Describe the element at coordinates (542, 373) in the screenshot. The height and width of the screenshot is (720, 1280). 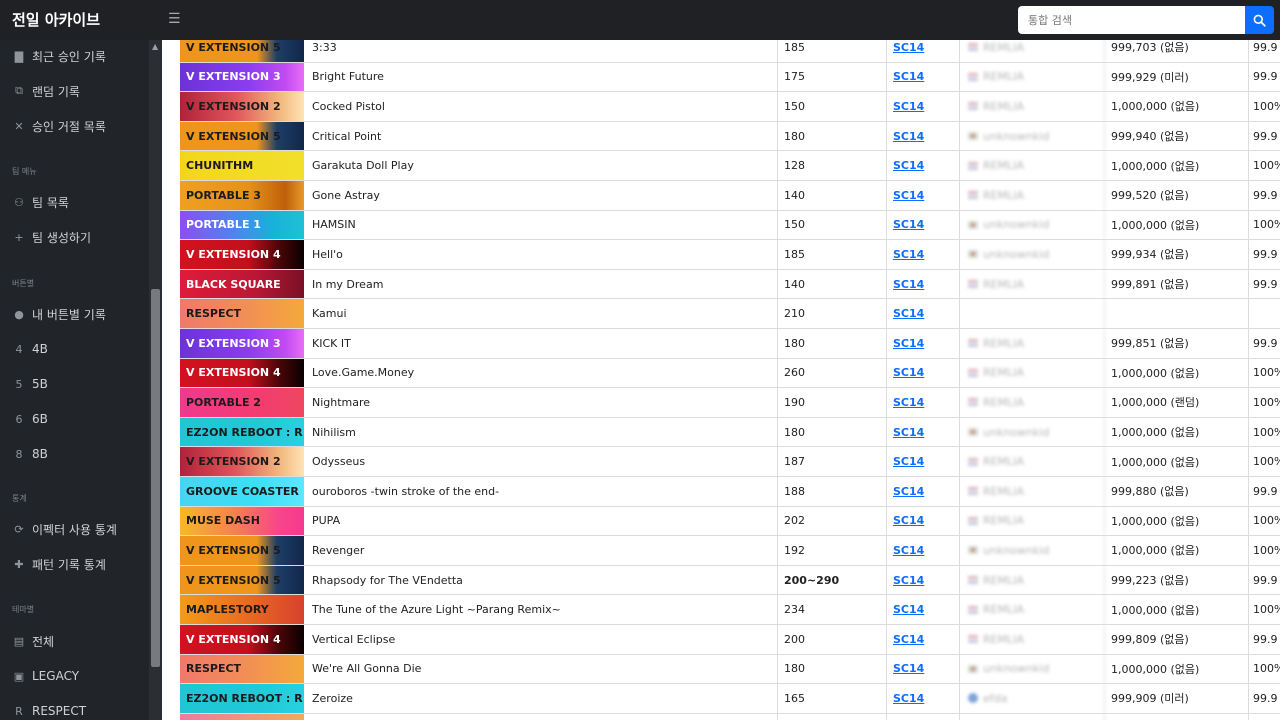
I see `song-title: Love.Game.Money` at that location.